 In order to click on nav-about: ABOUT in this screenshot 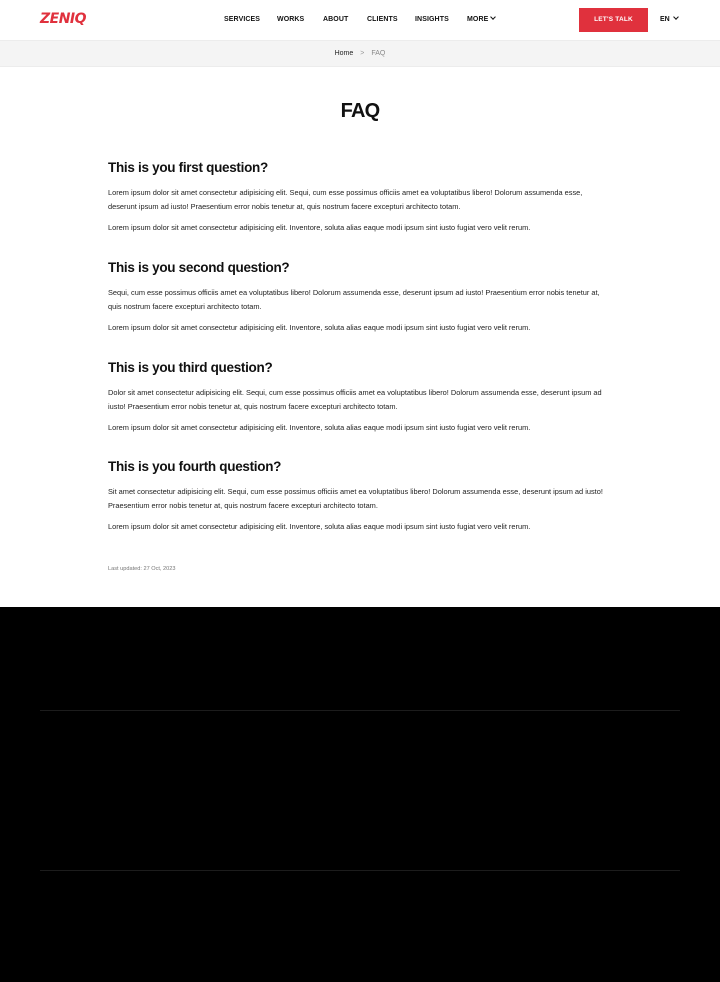, I will do `click(335, 20)`.